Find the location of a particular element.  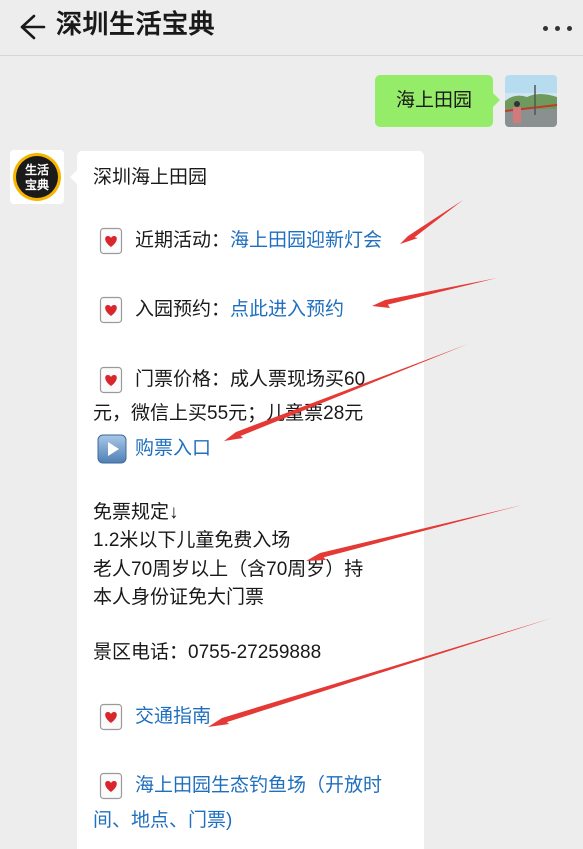

bot-avatar-text-line2: 宝典 is located at coordinates (37, 184).